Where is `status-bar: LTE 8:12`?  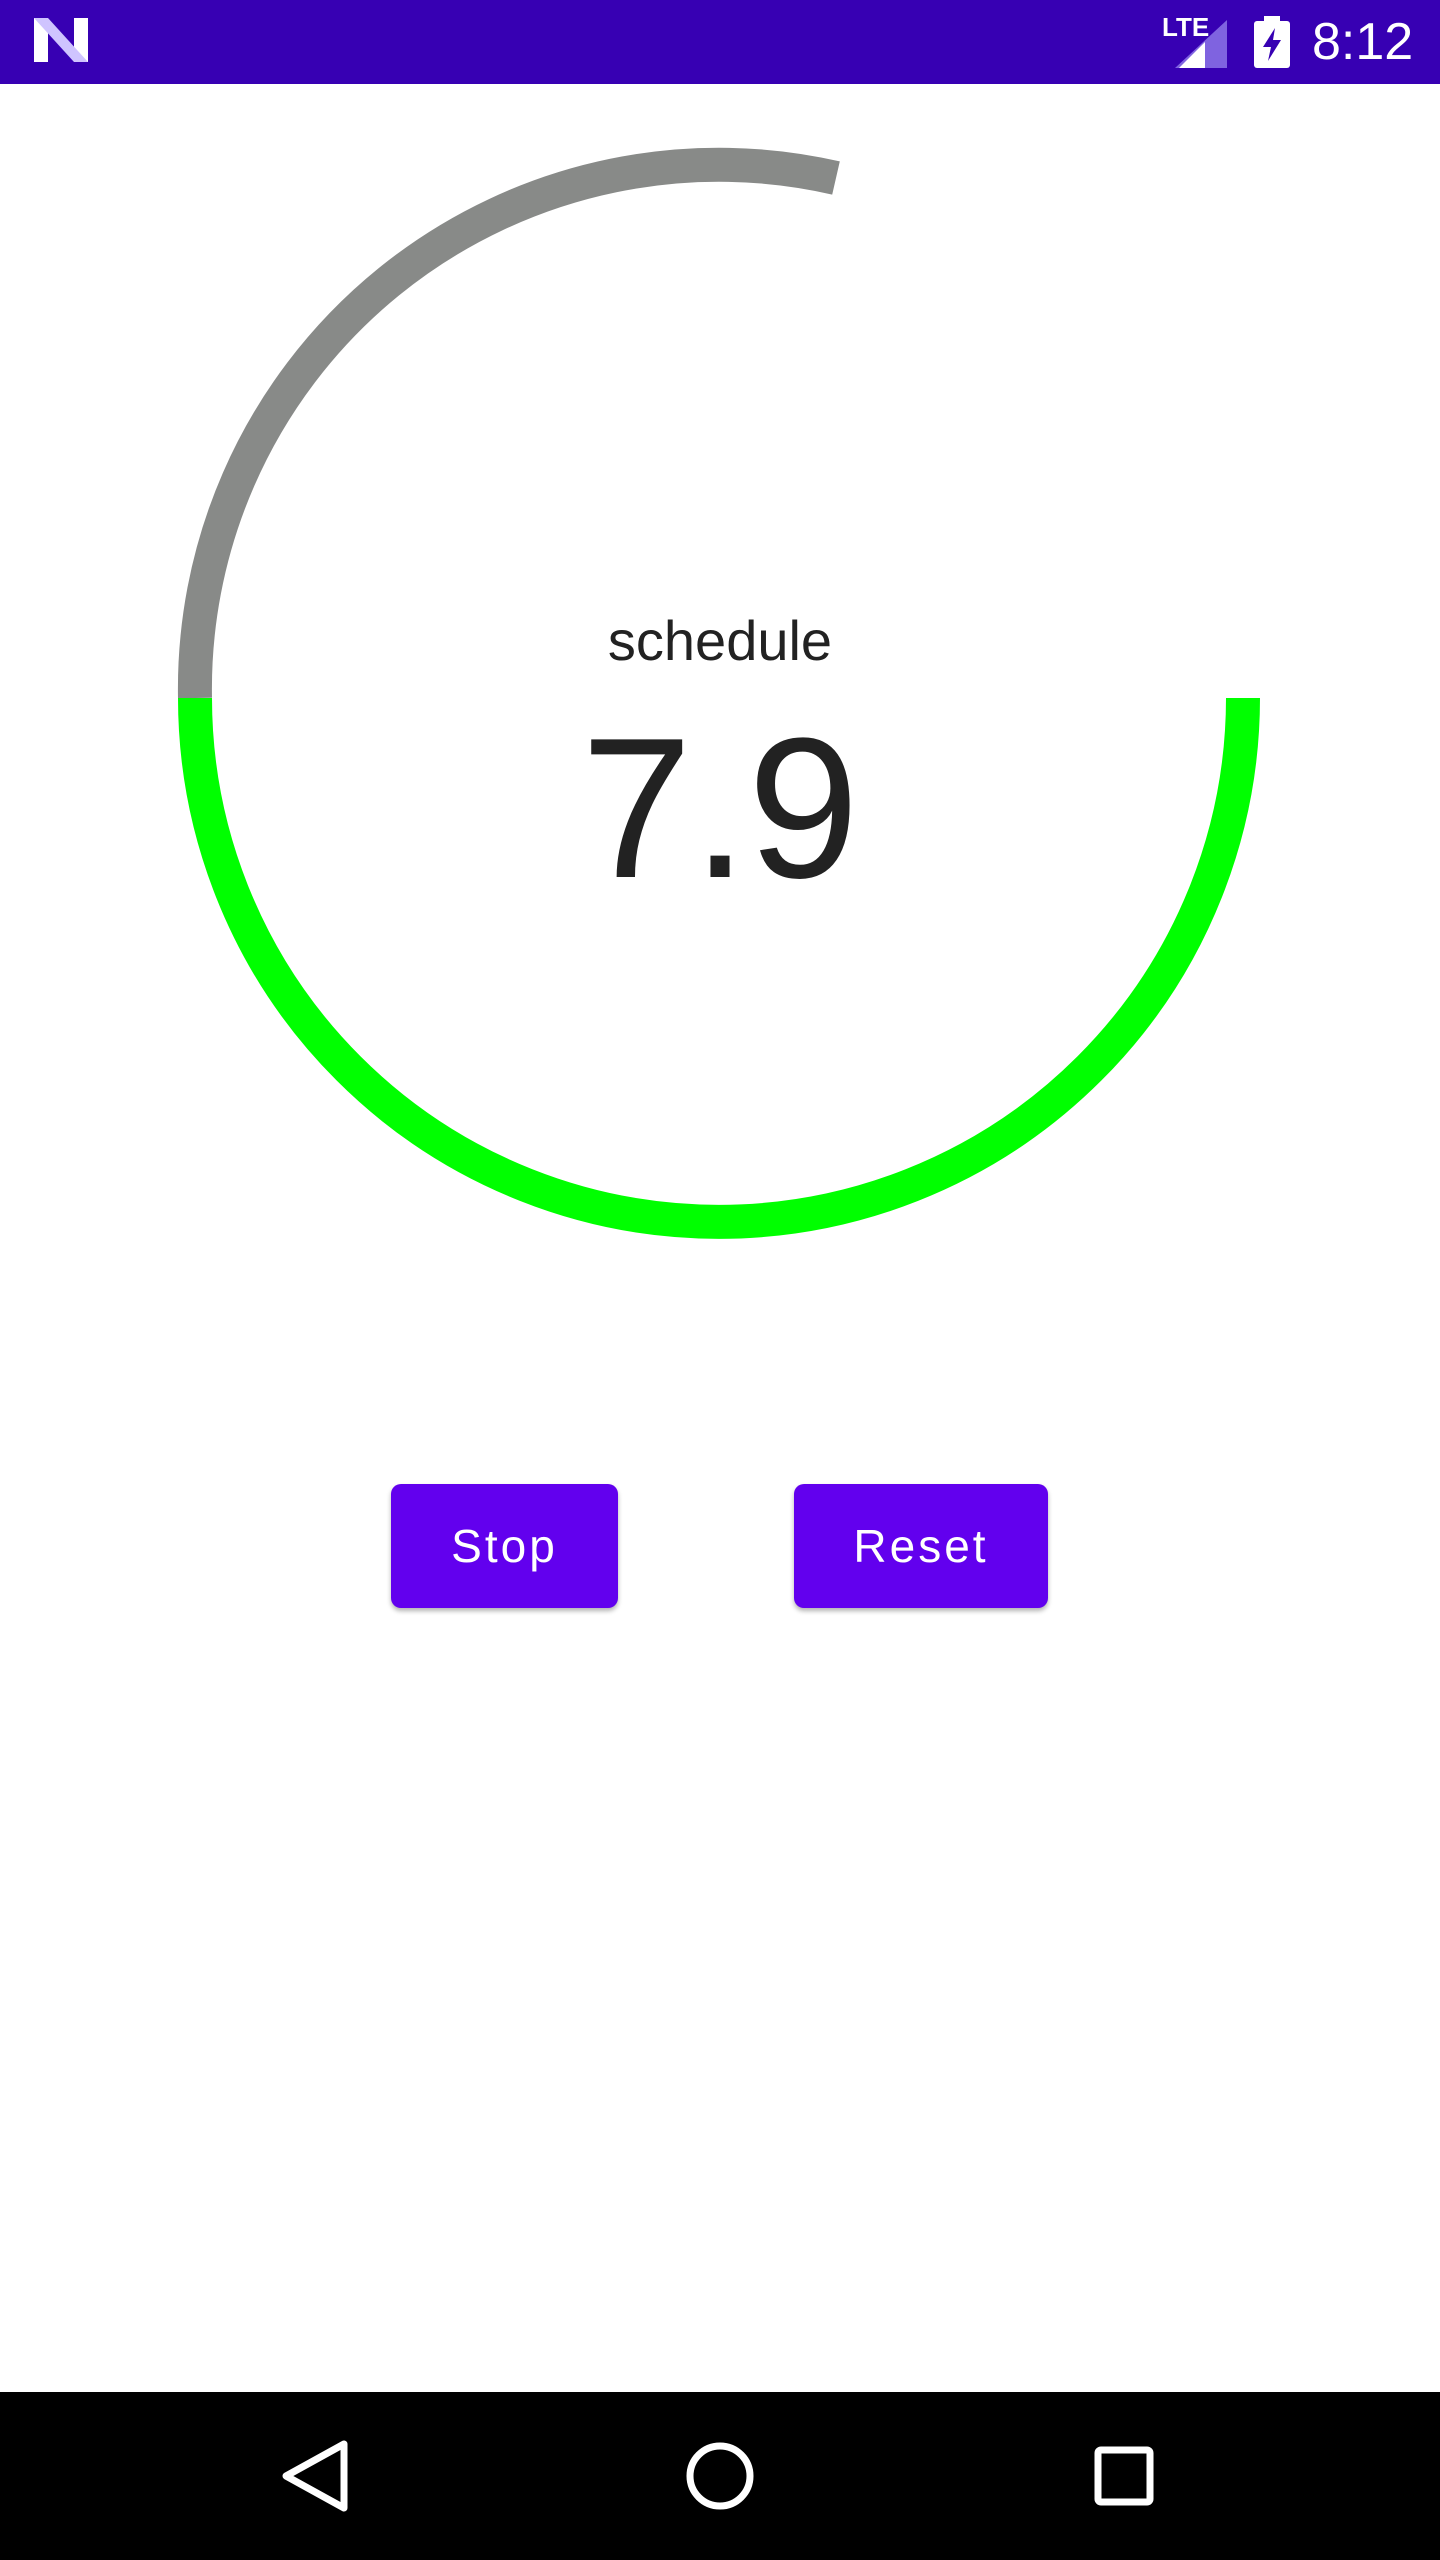 status-bar: LTE 8:12 is located at coordinates (720, 42).